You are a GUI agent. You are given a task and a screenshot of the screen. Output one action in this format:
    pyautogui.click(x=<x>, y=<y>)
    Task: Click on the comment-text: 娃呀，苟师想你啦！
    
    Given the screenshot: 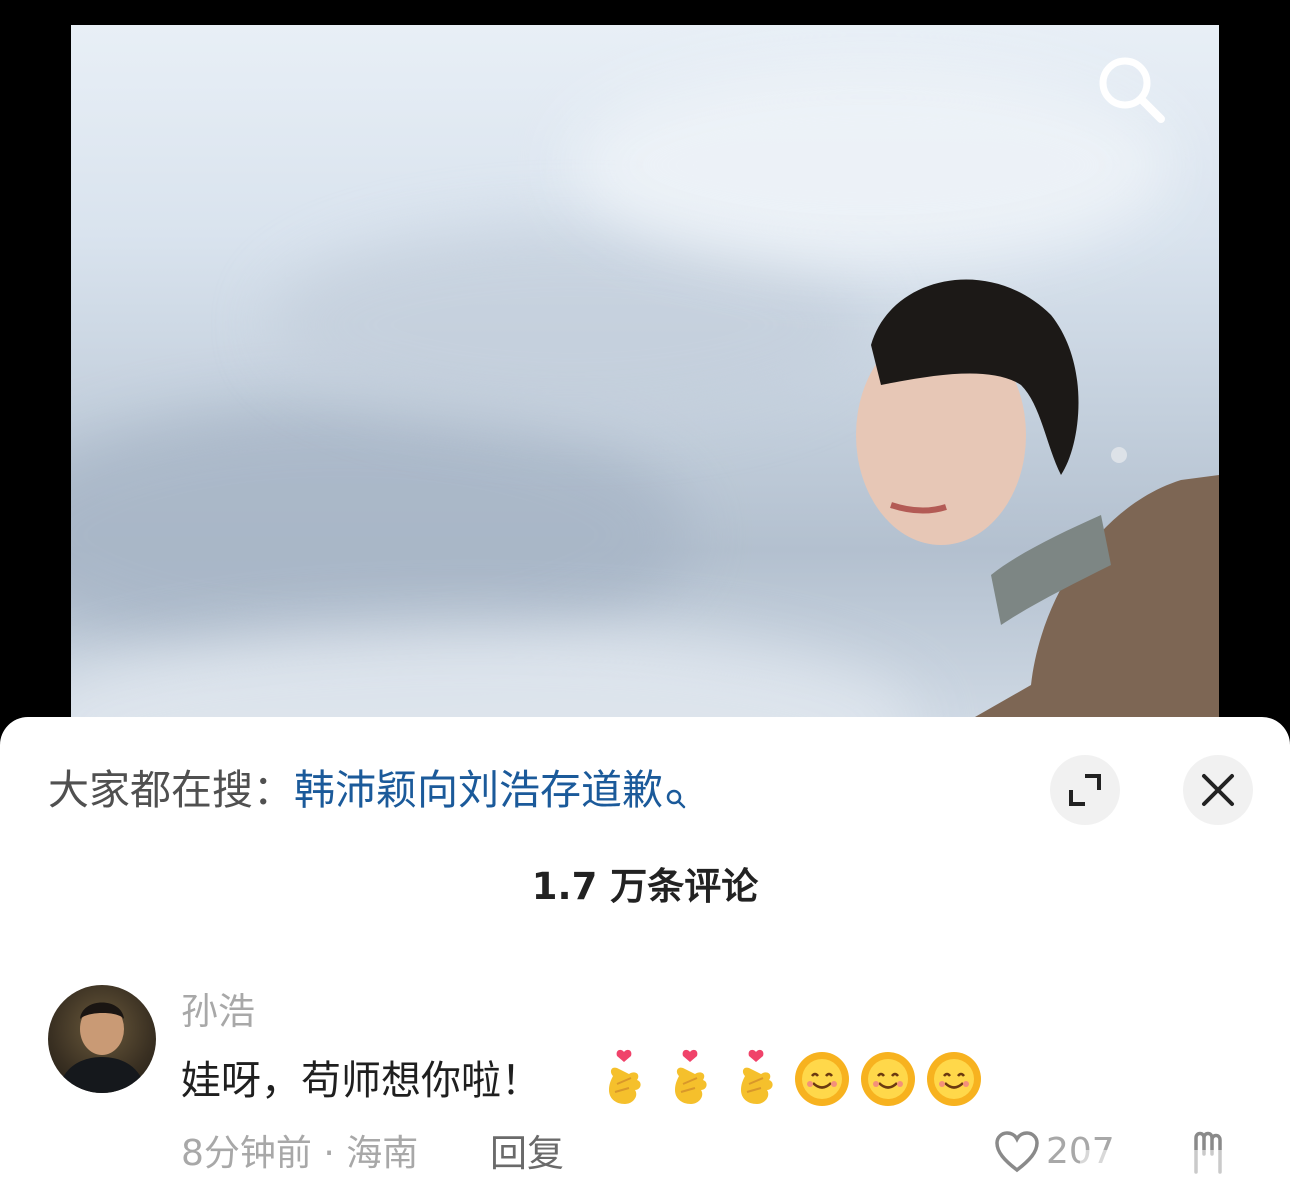 What is the action you would take?
    pyautogui.click(x=361, y=1081)
    